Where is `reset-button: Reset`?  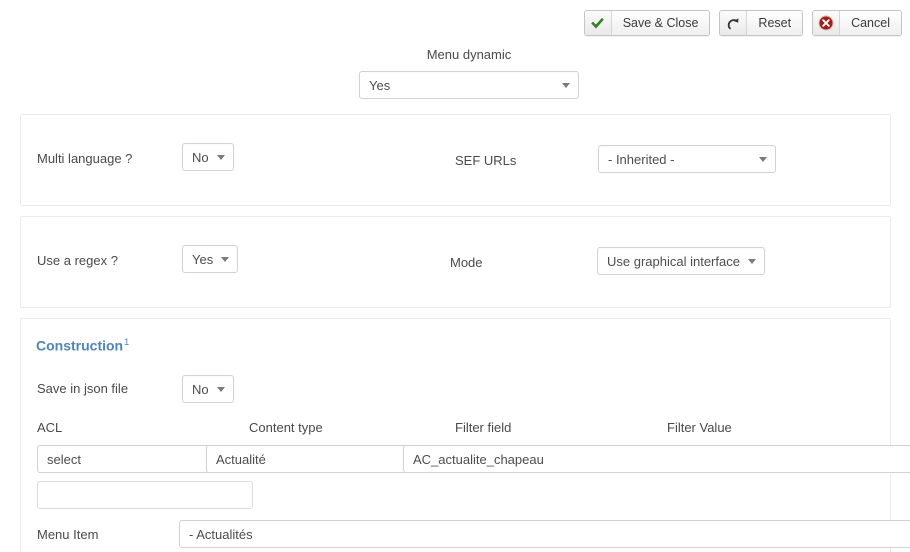
reset-button: Reset is located at coordinates (761, 23).